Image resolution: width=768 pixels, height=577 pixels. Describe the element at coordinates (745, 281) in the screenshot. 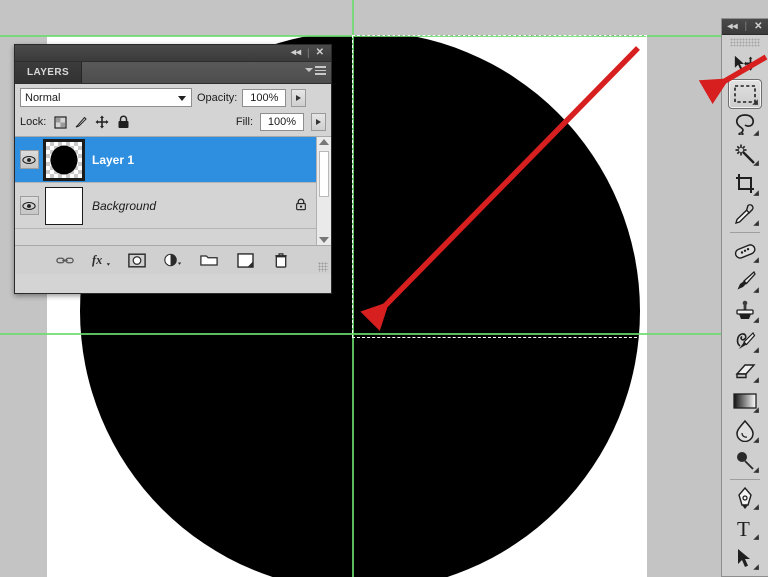

I see `brush-tool` at that location.